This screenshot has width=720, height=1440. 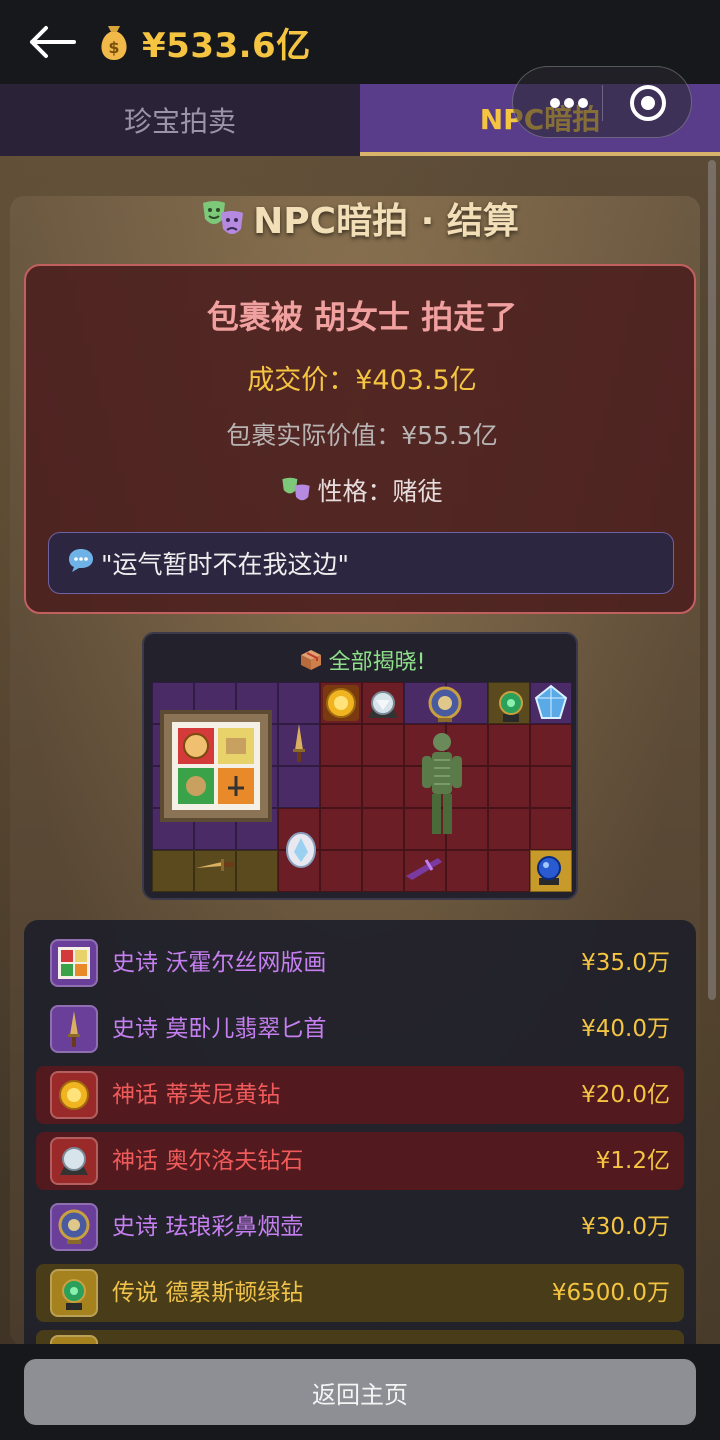 I want to click on back-button, so click(x=52, y=42).